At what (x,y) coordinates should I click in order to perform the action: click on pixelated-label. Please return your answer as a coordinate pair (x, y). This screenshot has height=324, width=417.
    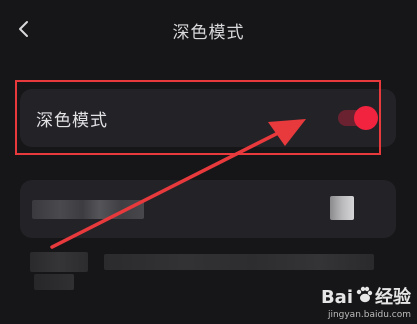
    Looking at the image, I should click on (88, 209).